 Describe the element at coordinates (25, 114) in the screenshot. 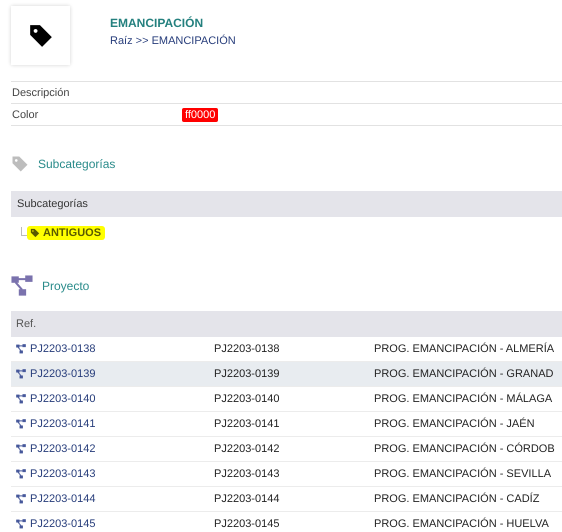

I see `field-label: Color` at that location.